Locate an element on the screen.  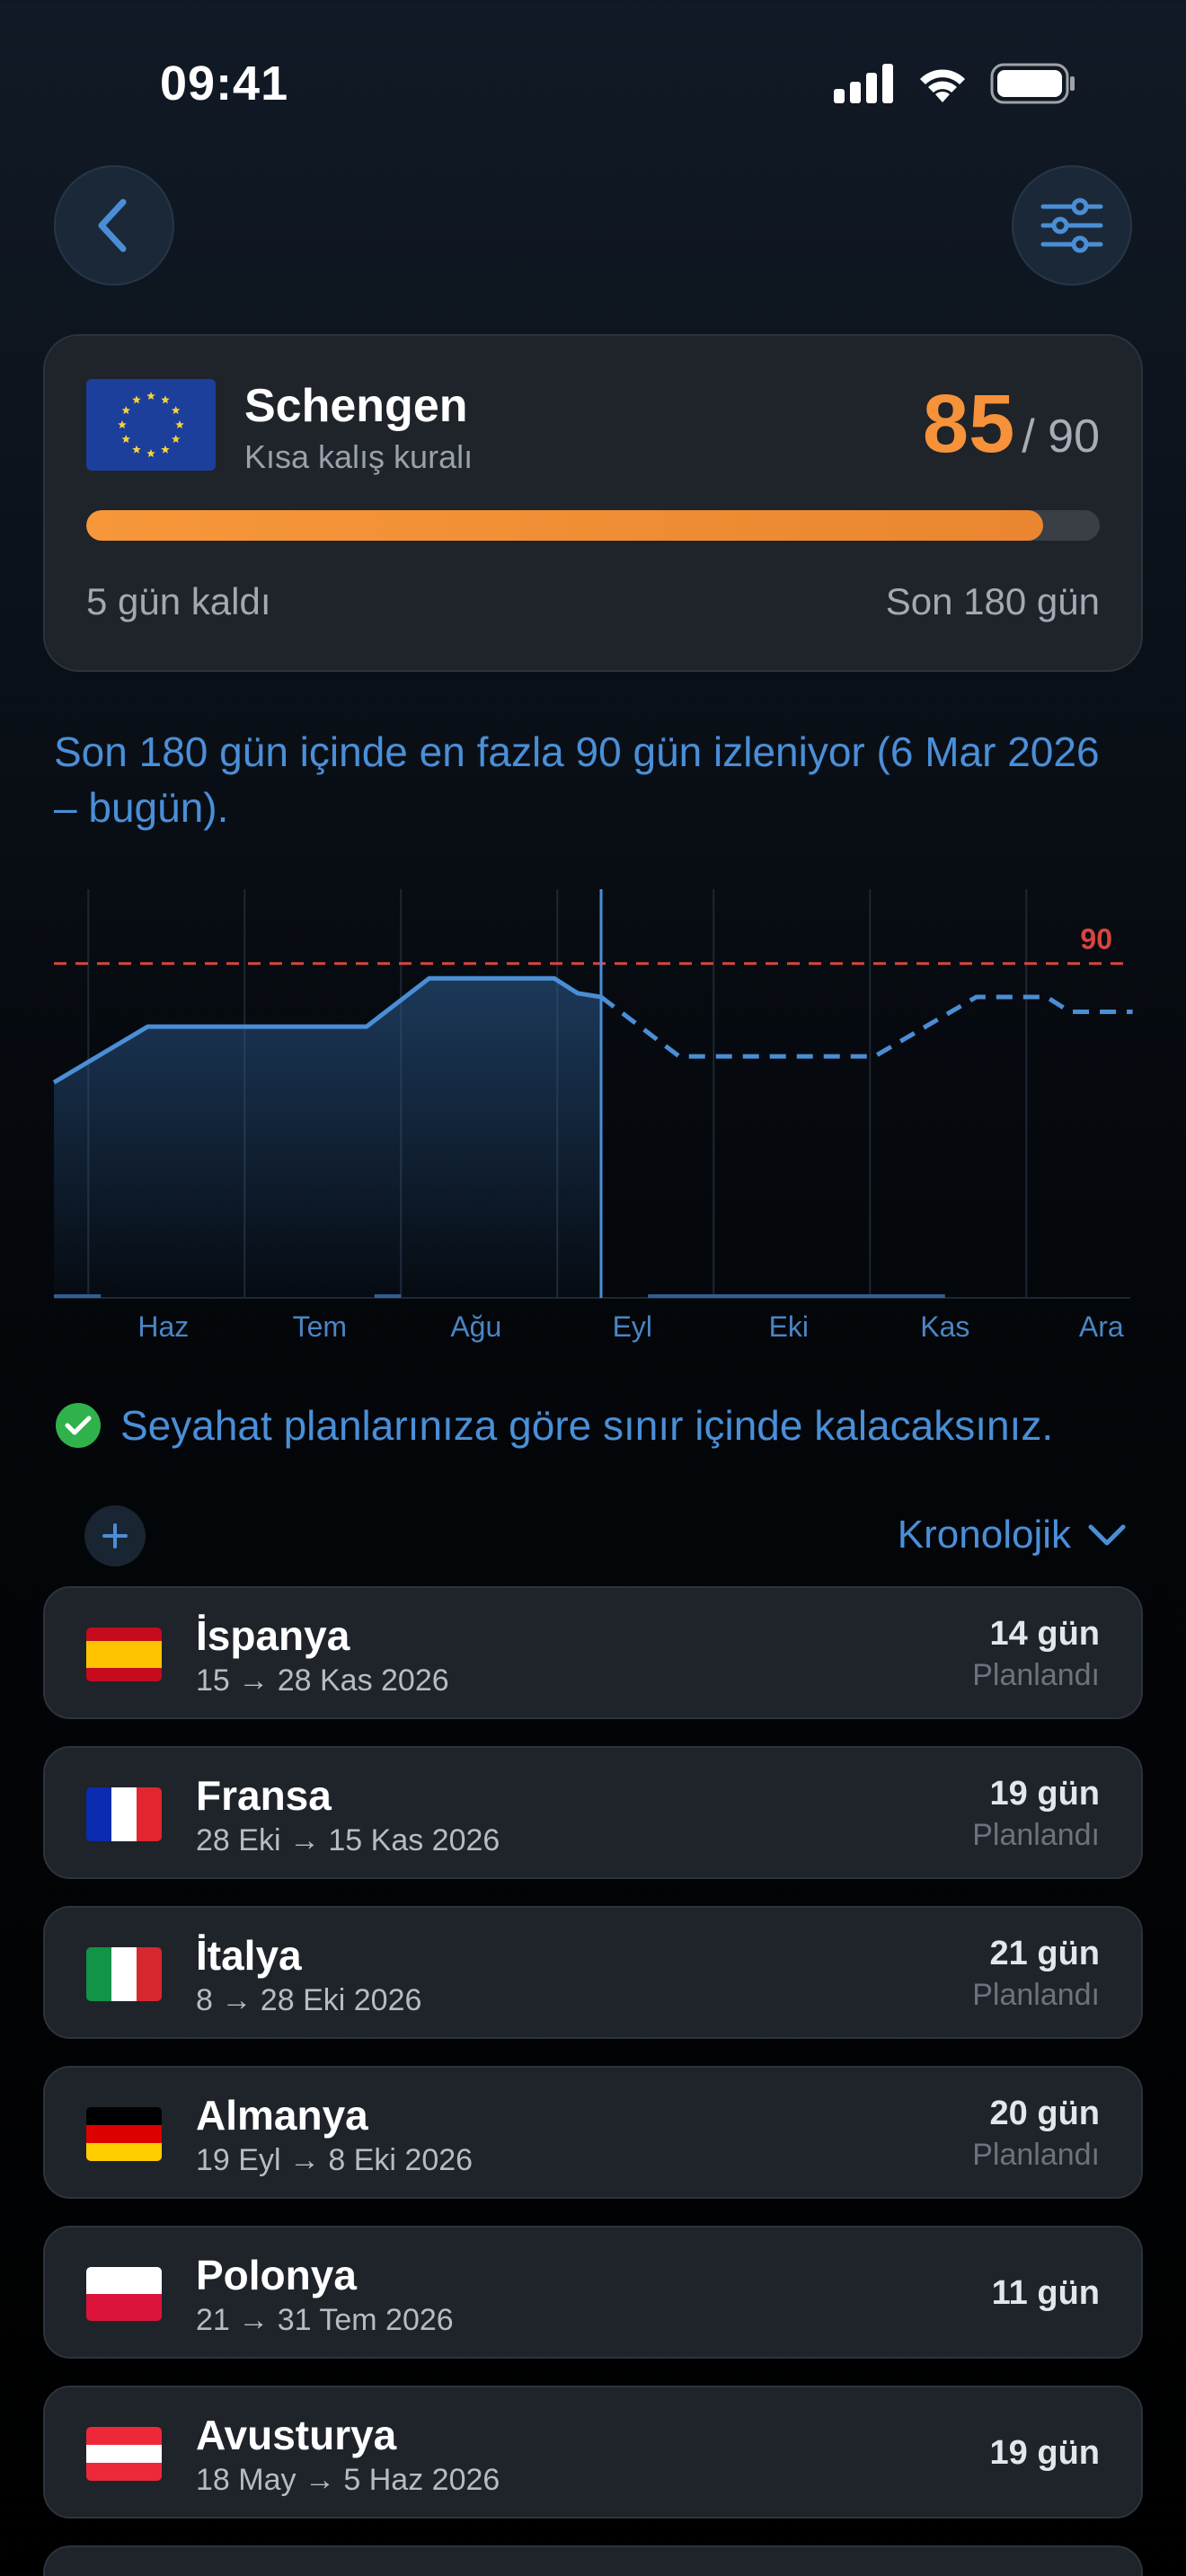
month-tick-label: Eki is located at coordinates (789, 1326).